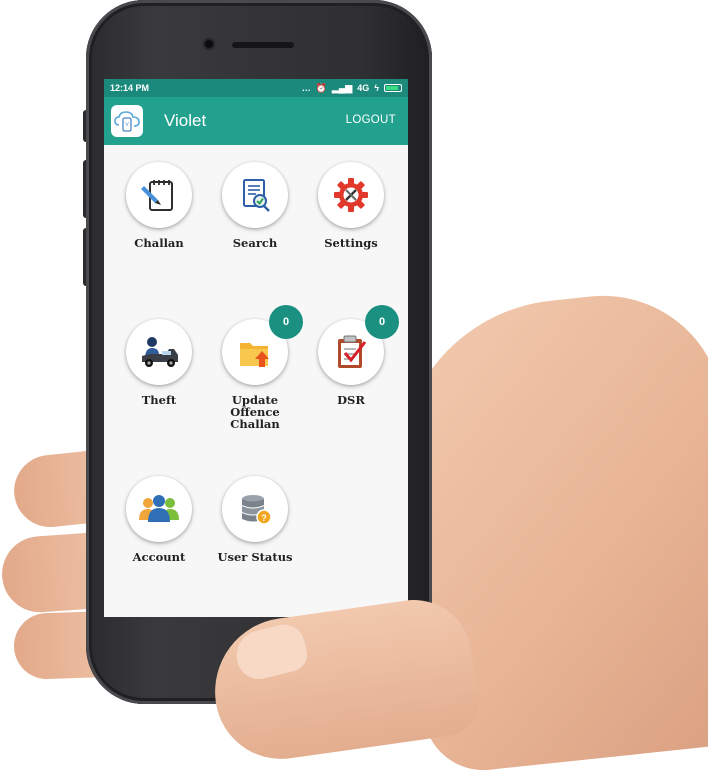 The image size is (708, 776). What do you see at coordinates (159, 557) in the screenshot?
I see `menu-label: Account` at bounding box center [159, 557].